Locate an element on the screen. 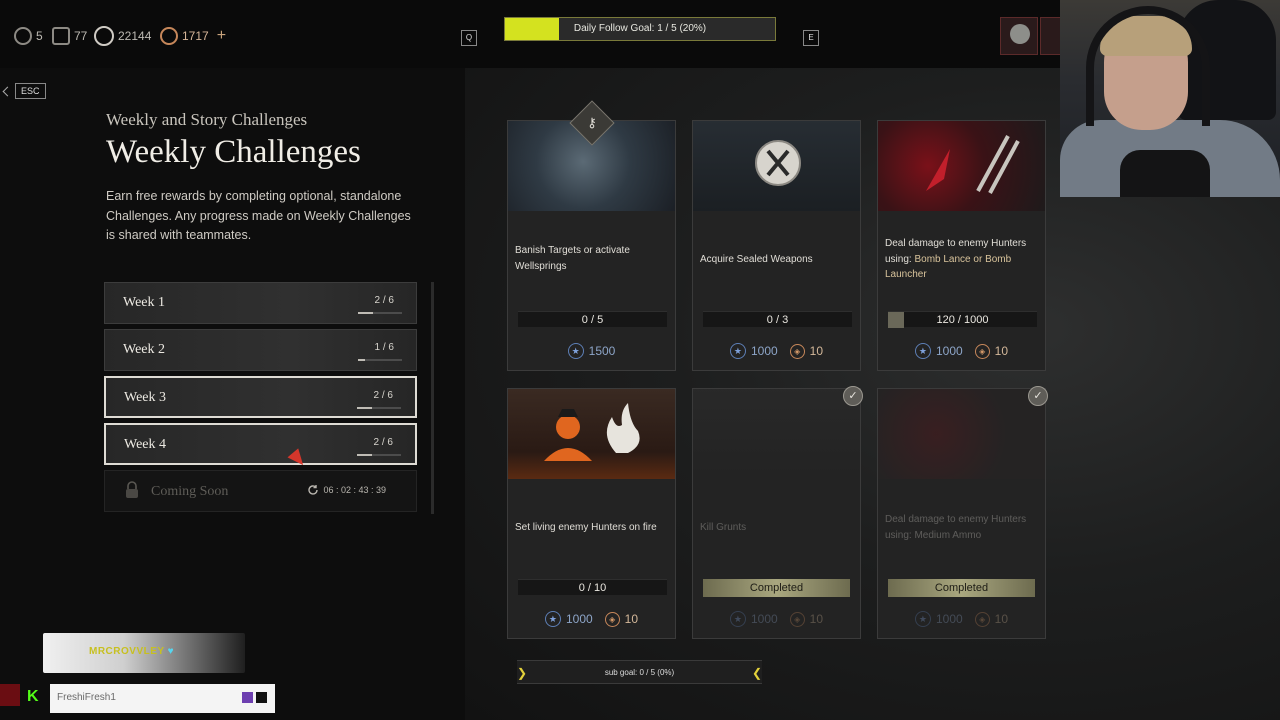 The image size is (1280, 720). chat-username: FreshiFresh1 is located at coordinates (86, 697).